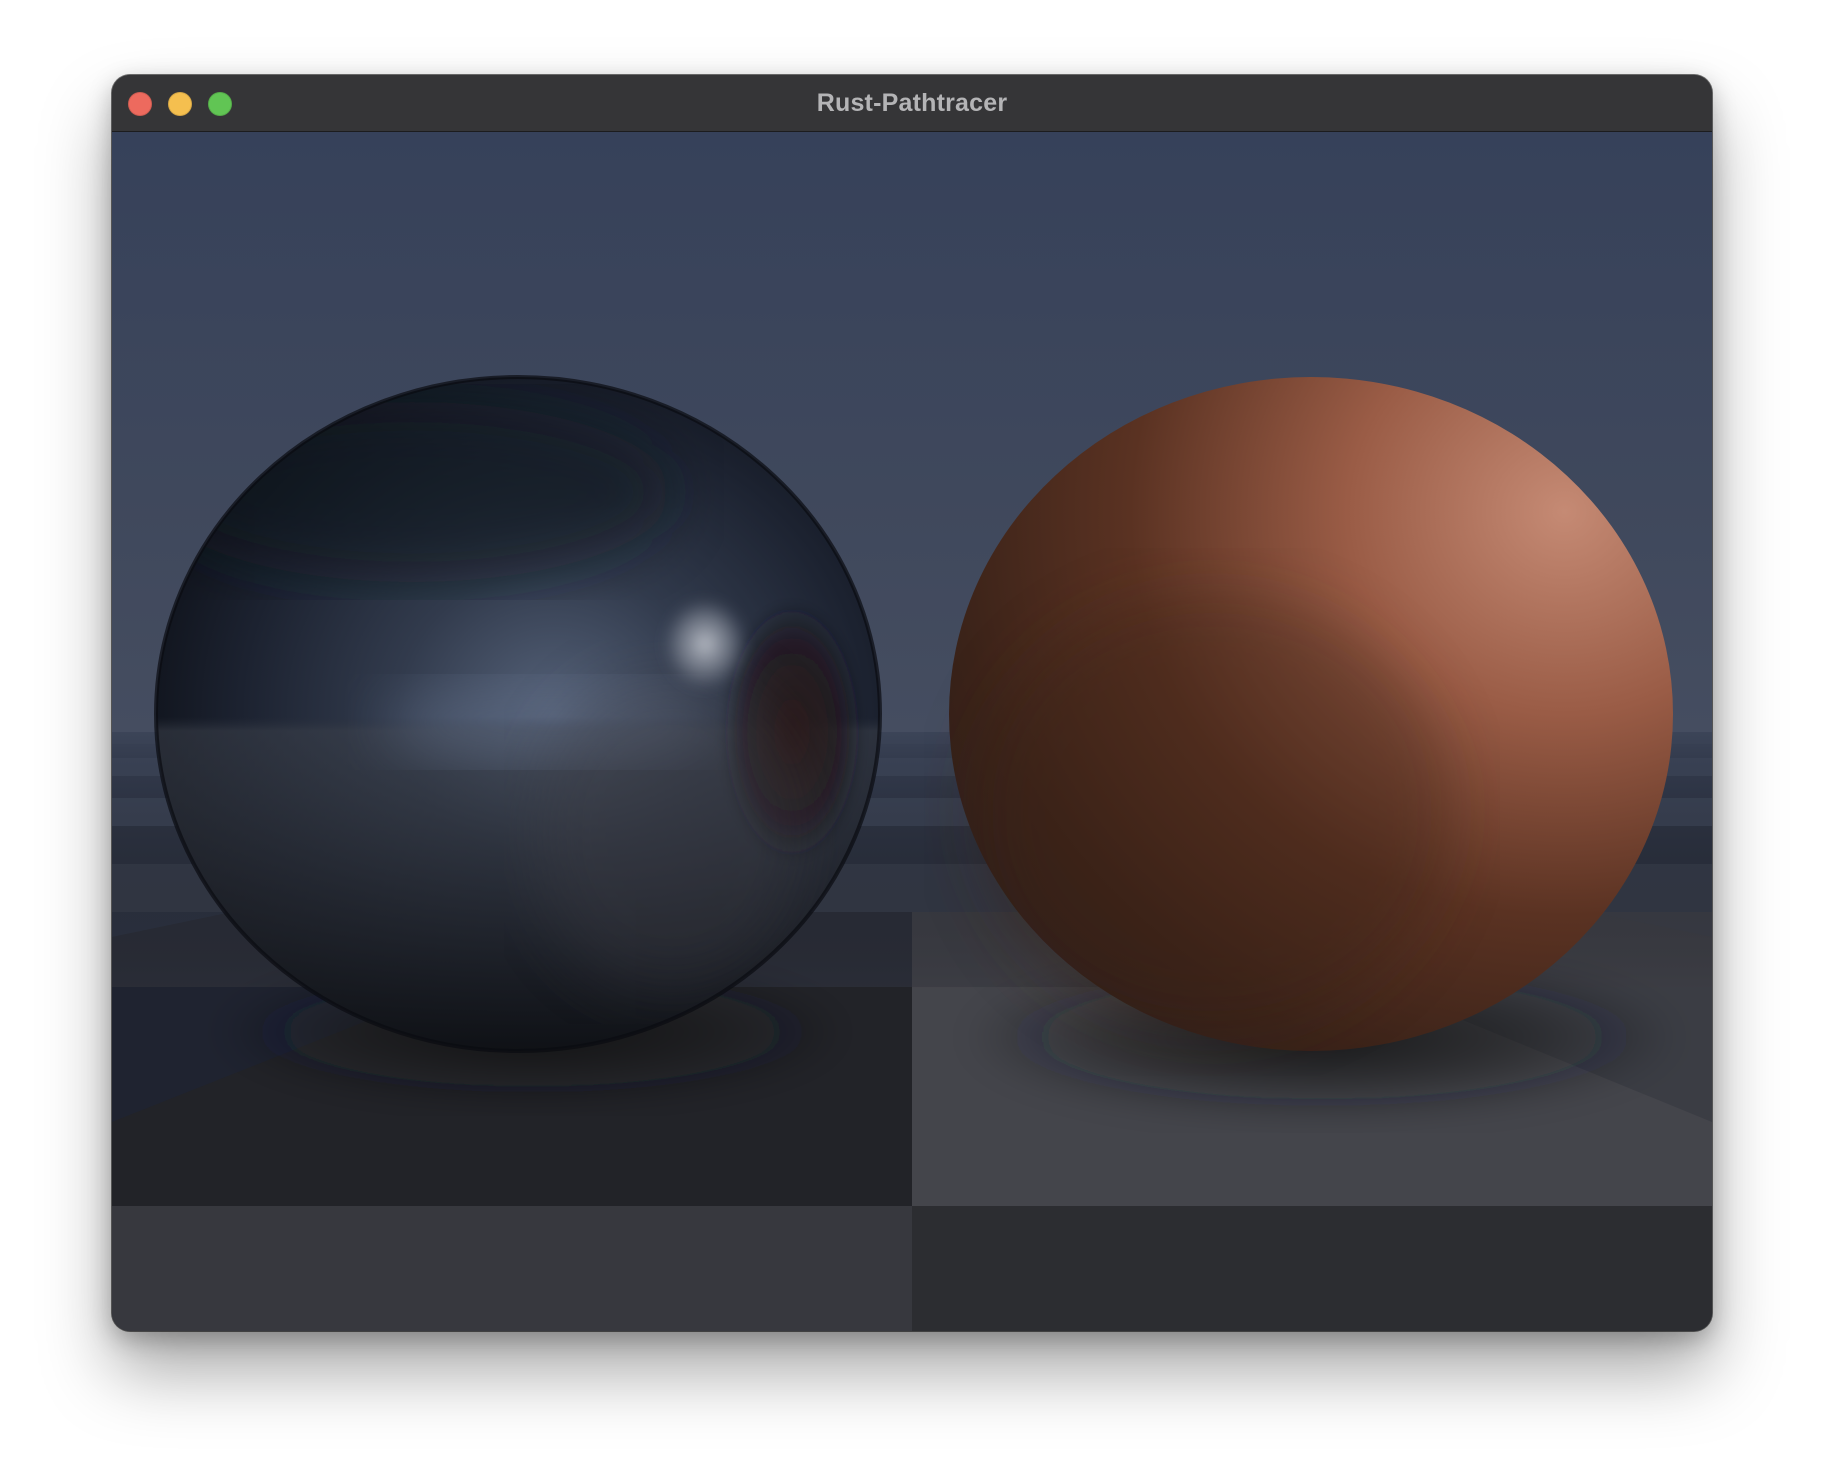  Describe the element at coordinates (705, 644) in the screenshot. I see `specular-highlight` at that location.